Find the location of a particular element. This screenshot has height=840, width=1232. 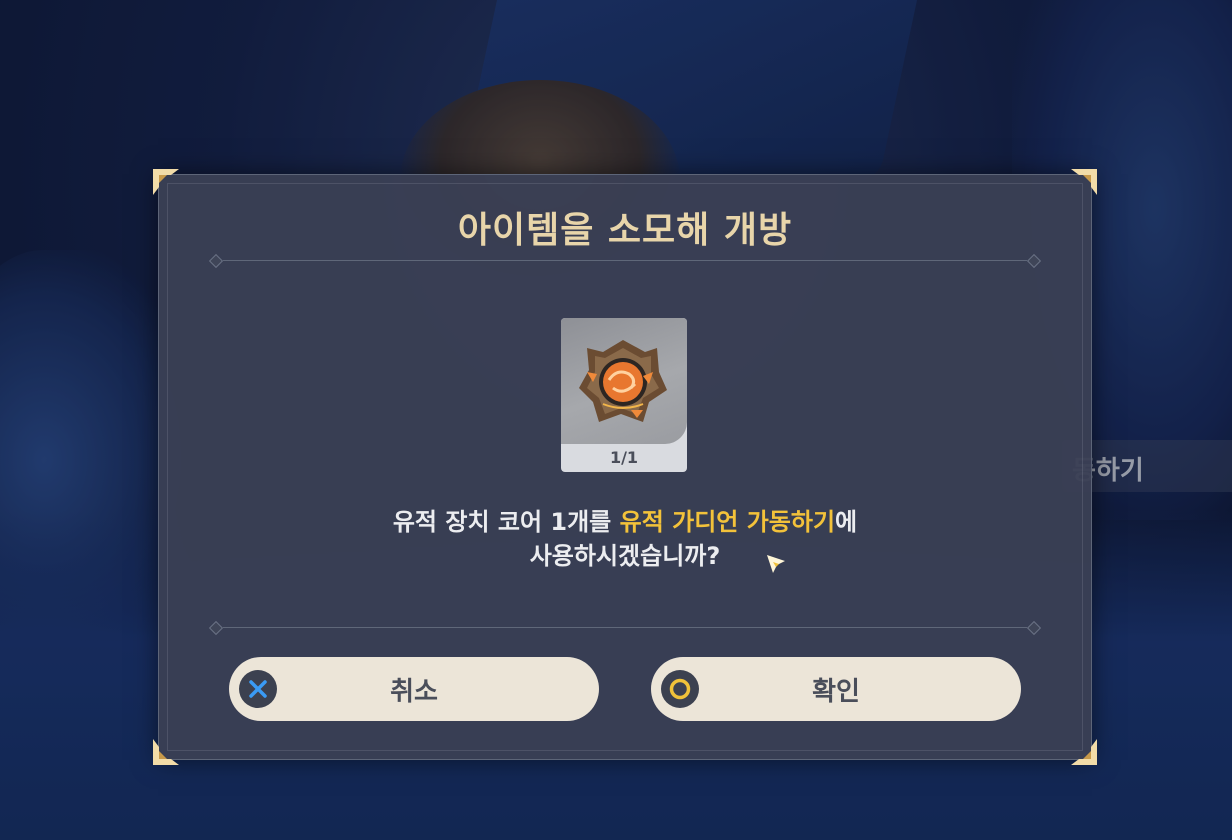

confirm-button-label: 확인 is located at coordinates (836, 691).